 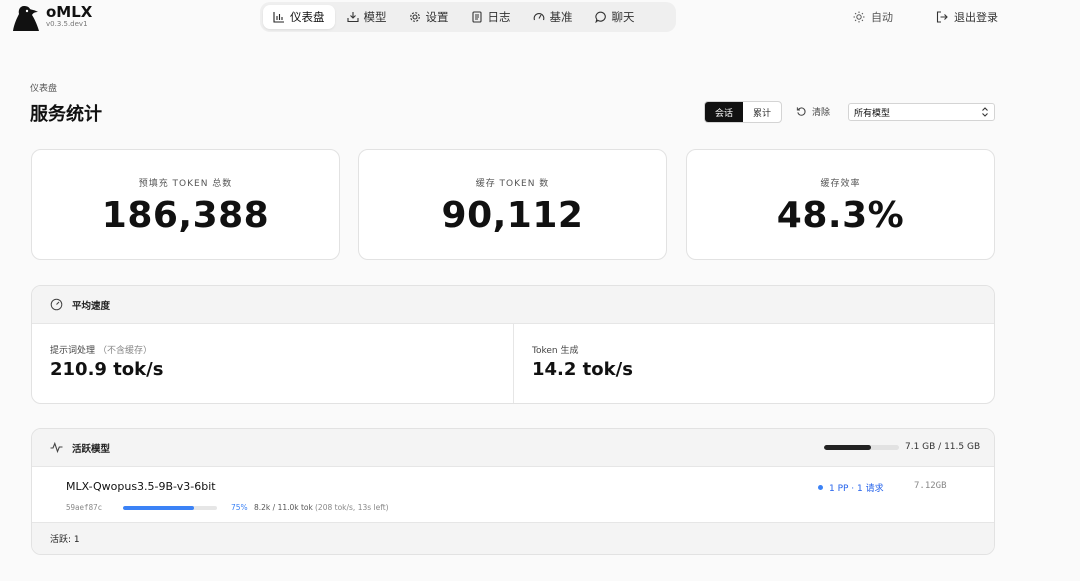 I want to click on download-icon, so click(x=352, y=17).